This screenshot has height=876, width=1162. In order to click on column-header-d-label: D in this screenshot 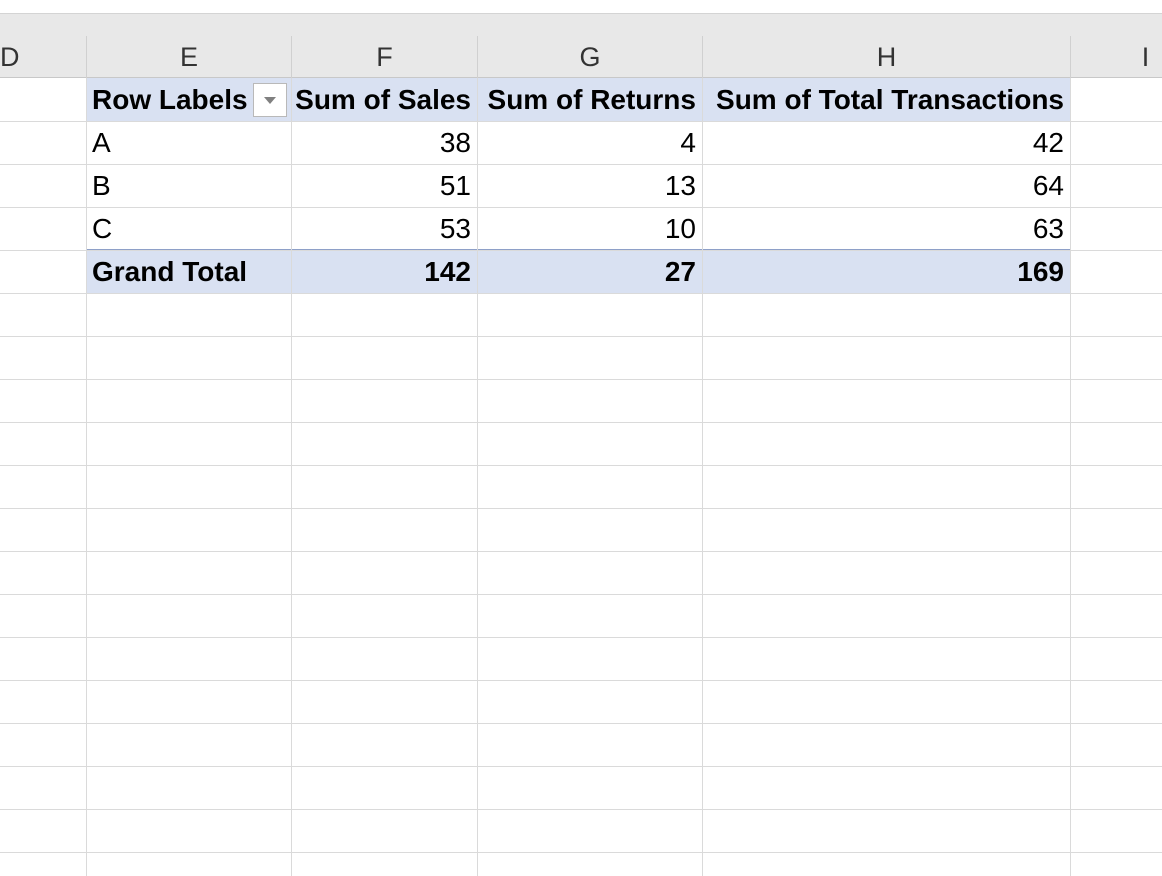, I will do `click(10, 56)`.